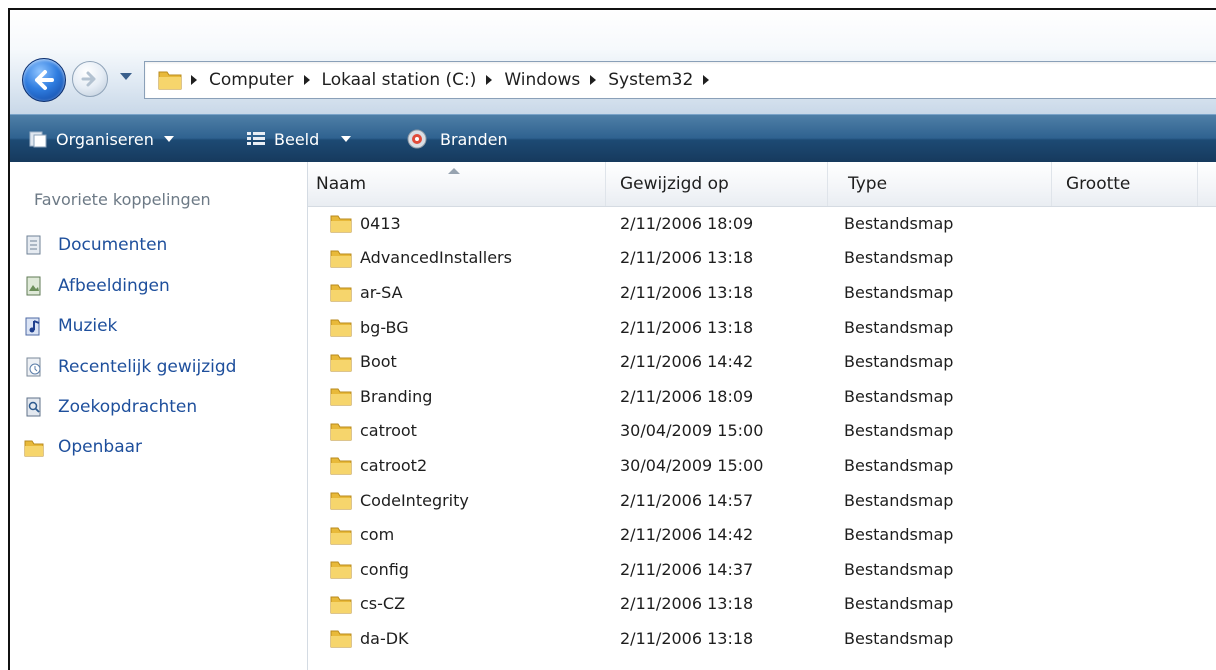  What do you see at coordinates (762, 361) in the screenshot?
I see `table-row: Boot 2/11/2006 14:42 Bestandsmap` at bounding box center [762, 361].